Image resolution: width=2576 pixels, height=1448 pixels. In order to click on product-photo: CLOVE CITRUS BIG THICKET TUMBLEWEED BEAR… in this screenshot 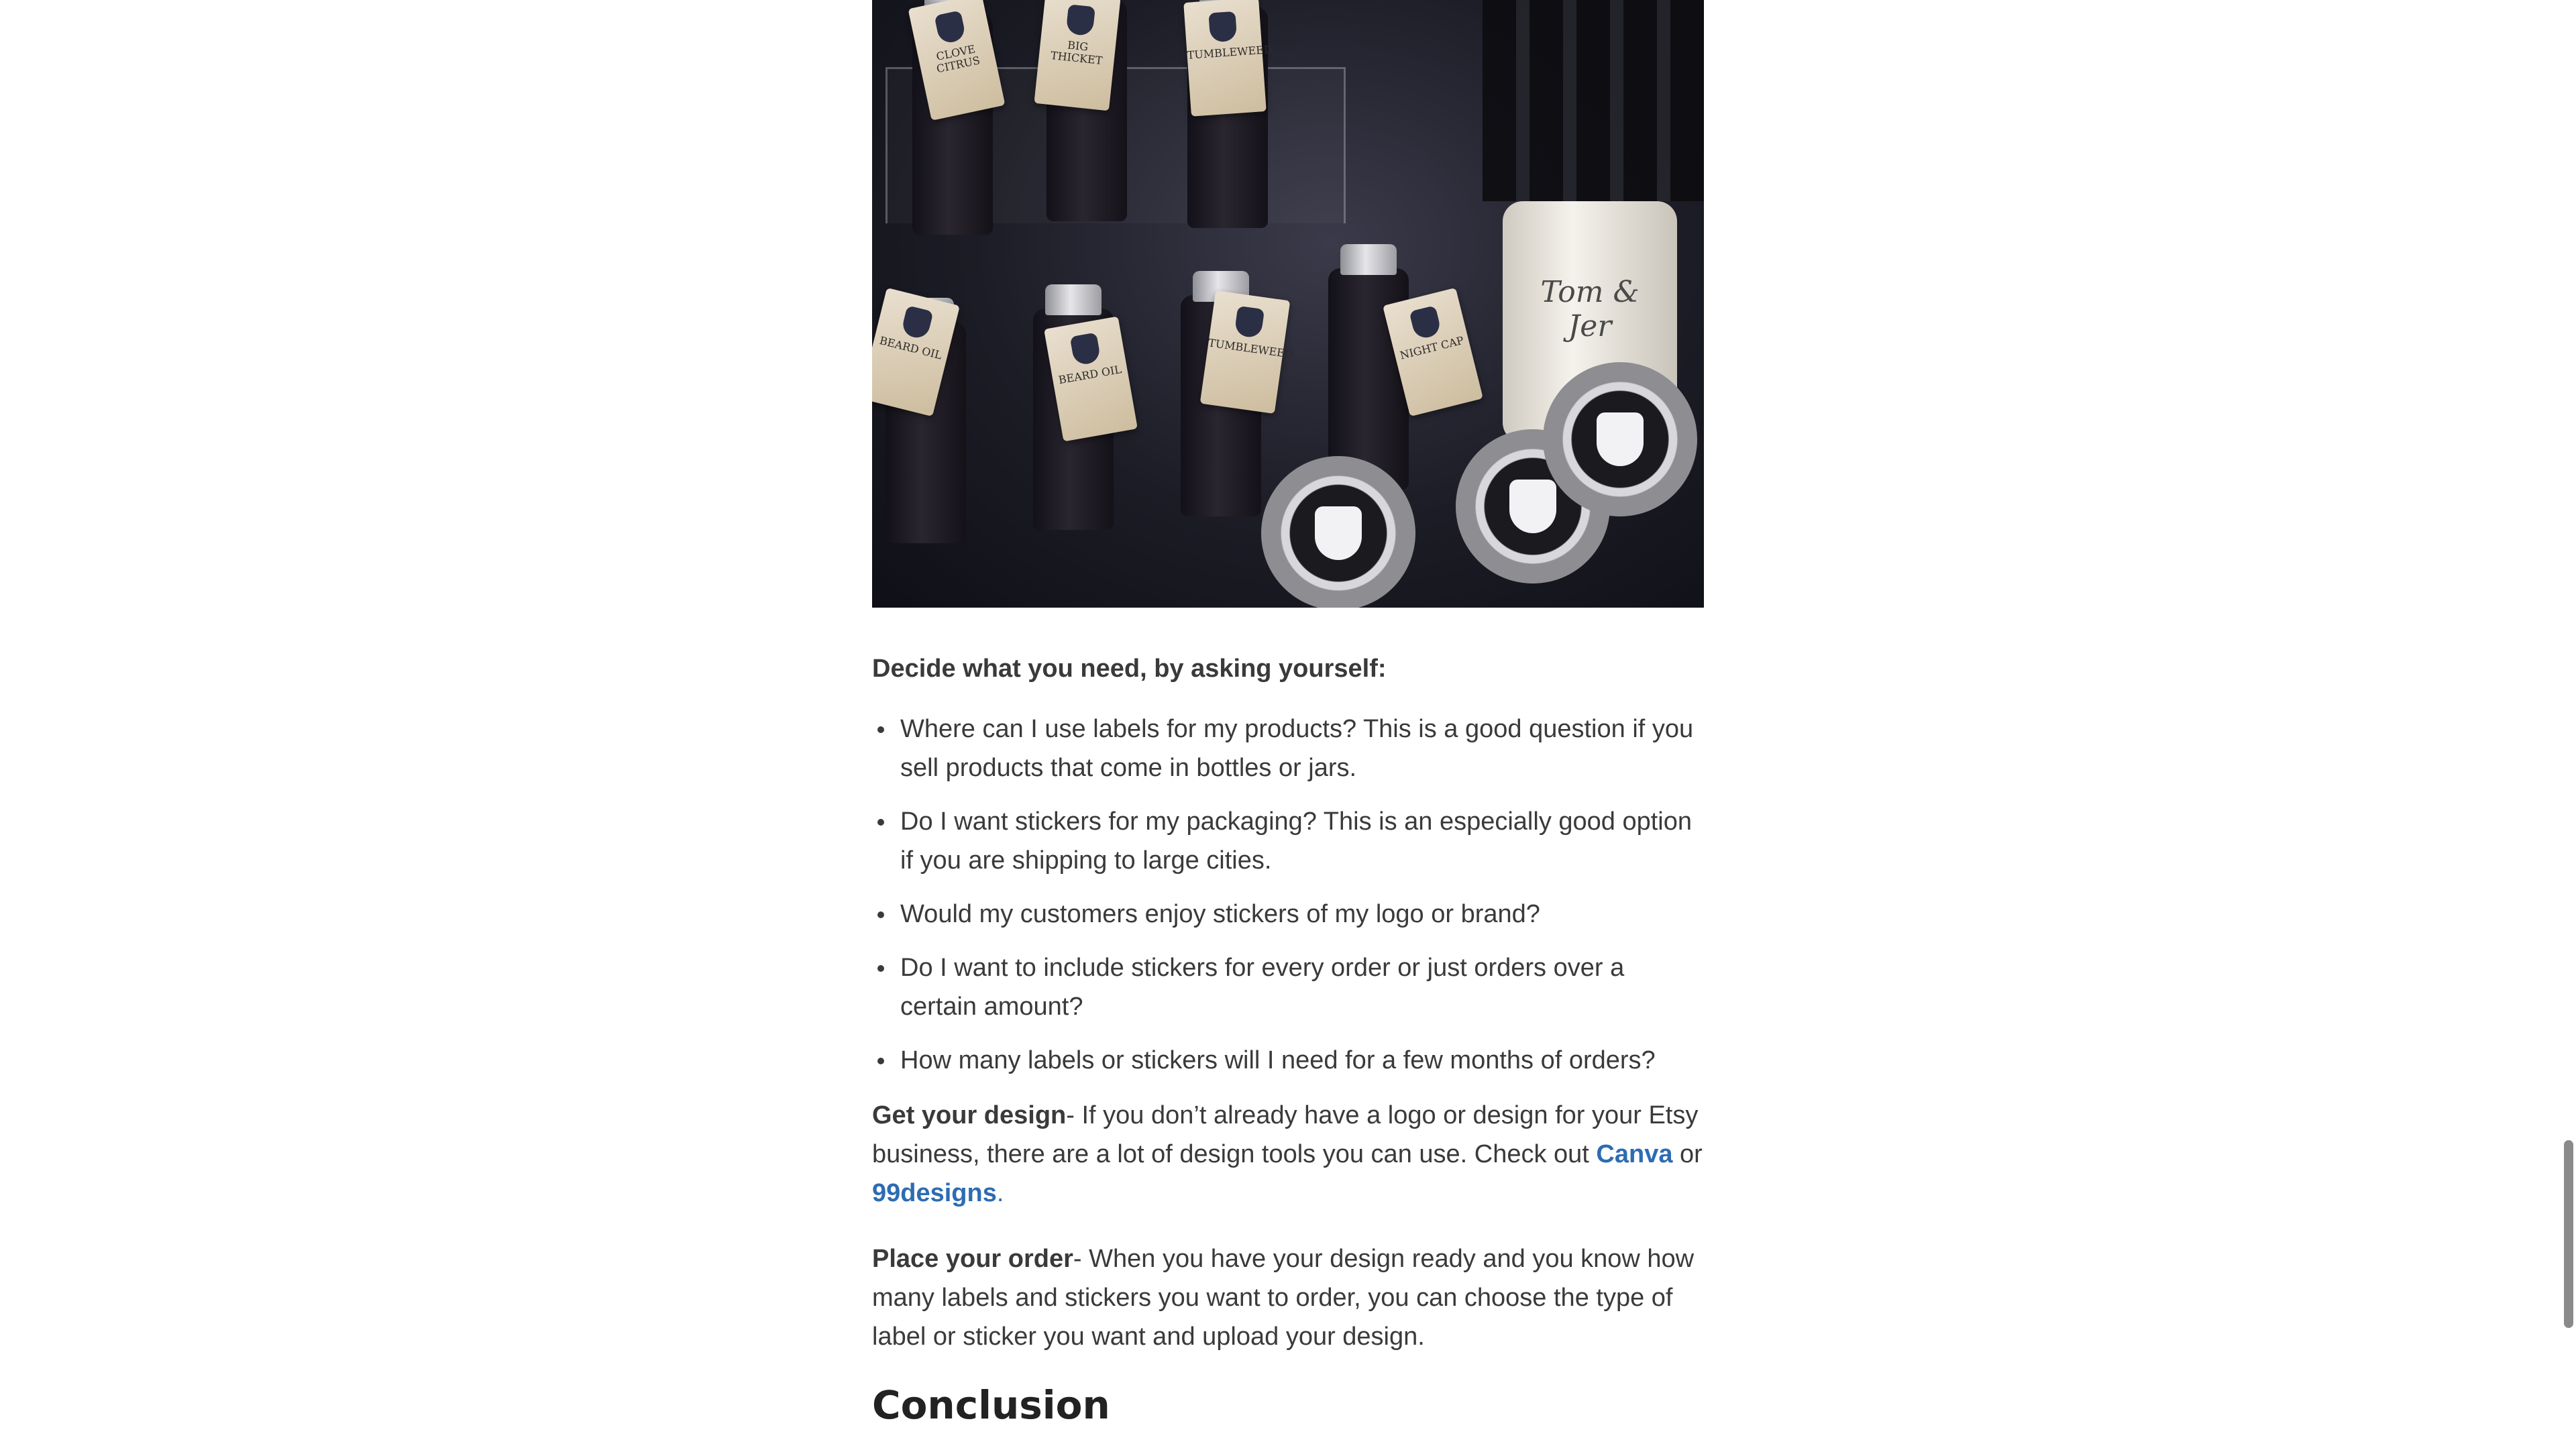, I will do `click(1288, 304)`.